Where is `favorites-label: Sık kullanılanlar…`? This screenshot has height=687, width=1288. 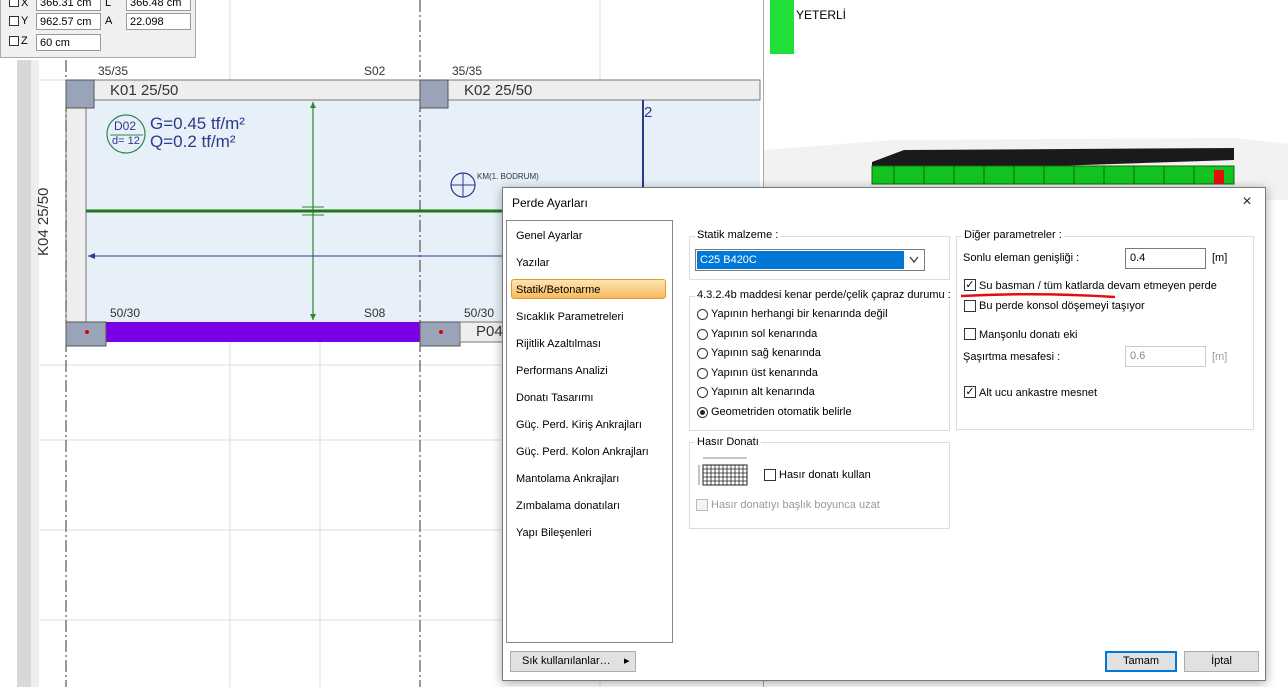 favorites-label: Sık kullanılanlar… is located at coordinates (566, 661).